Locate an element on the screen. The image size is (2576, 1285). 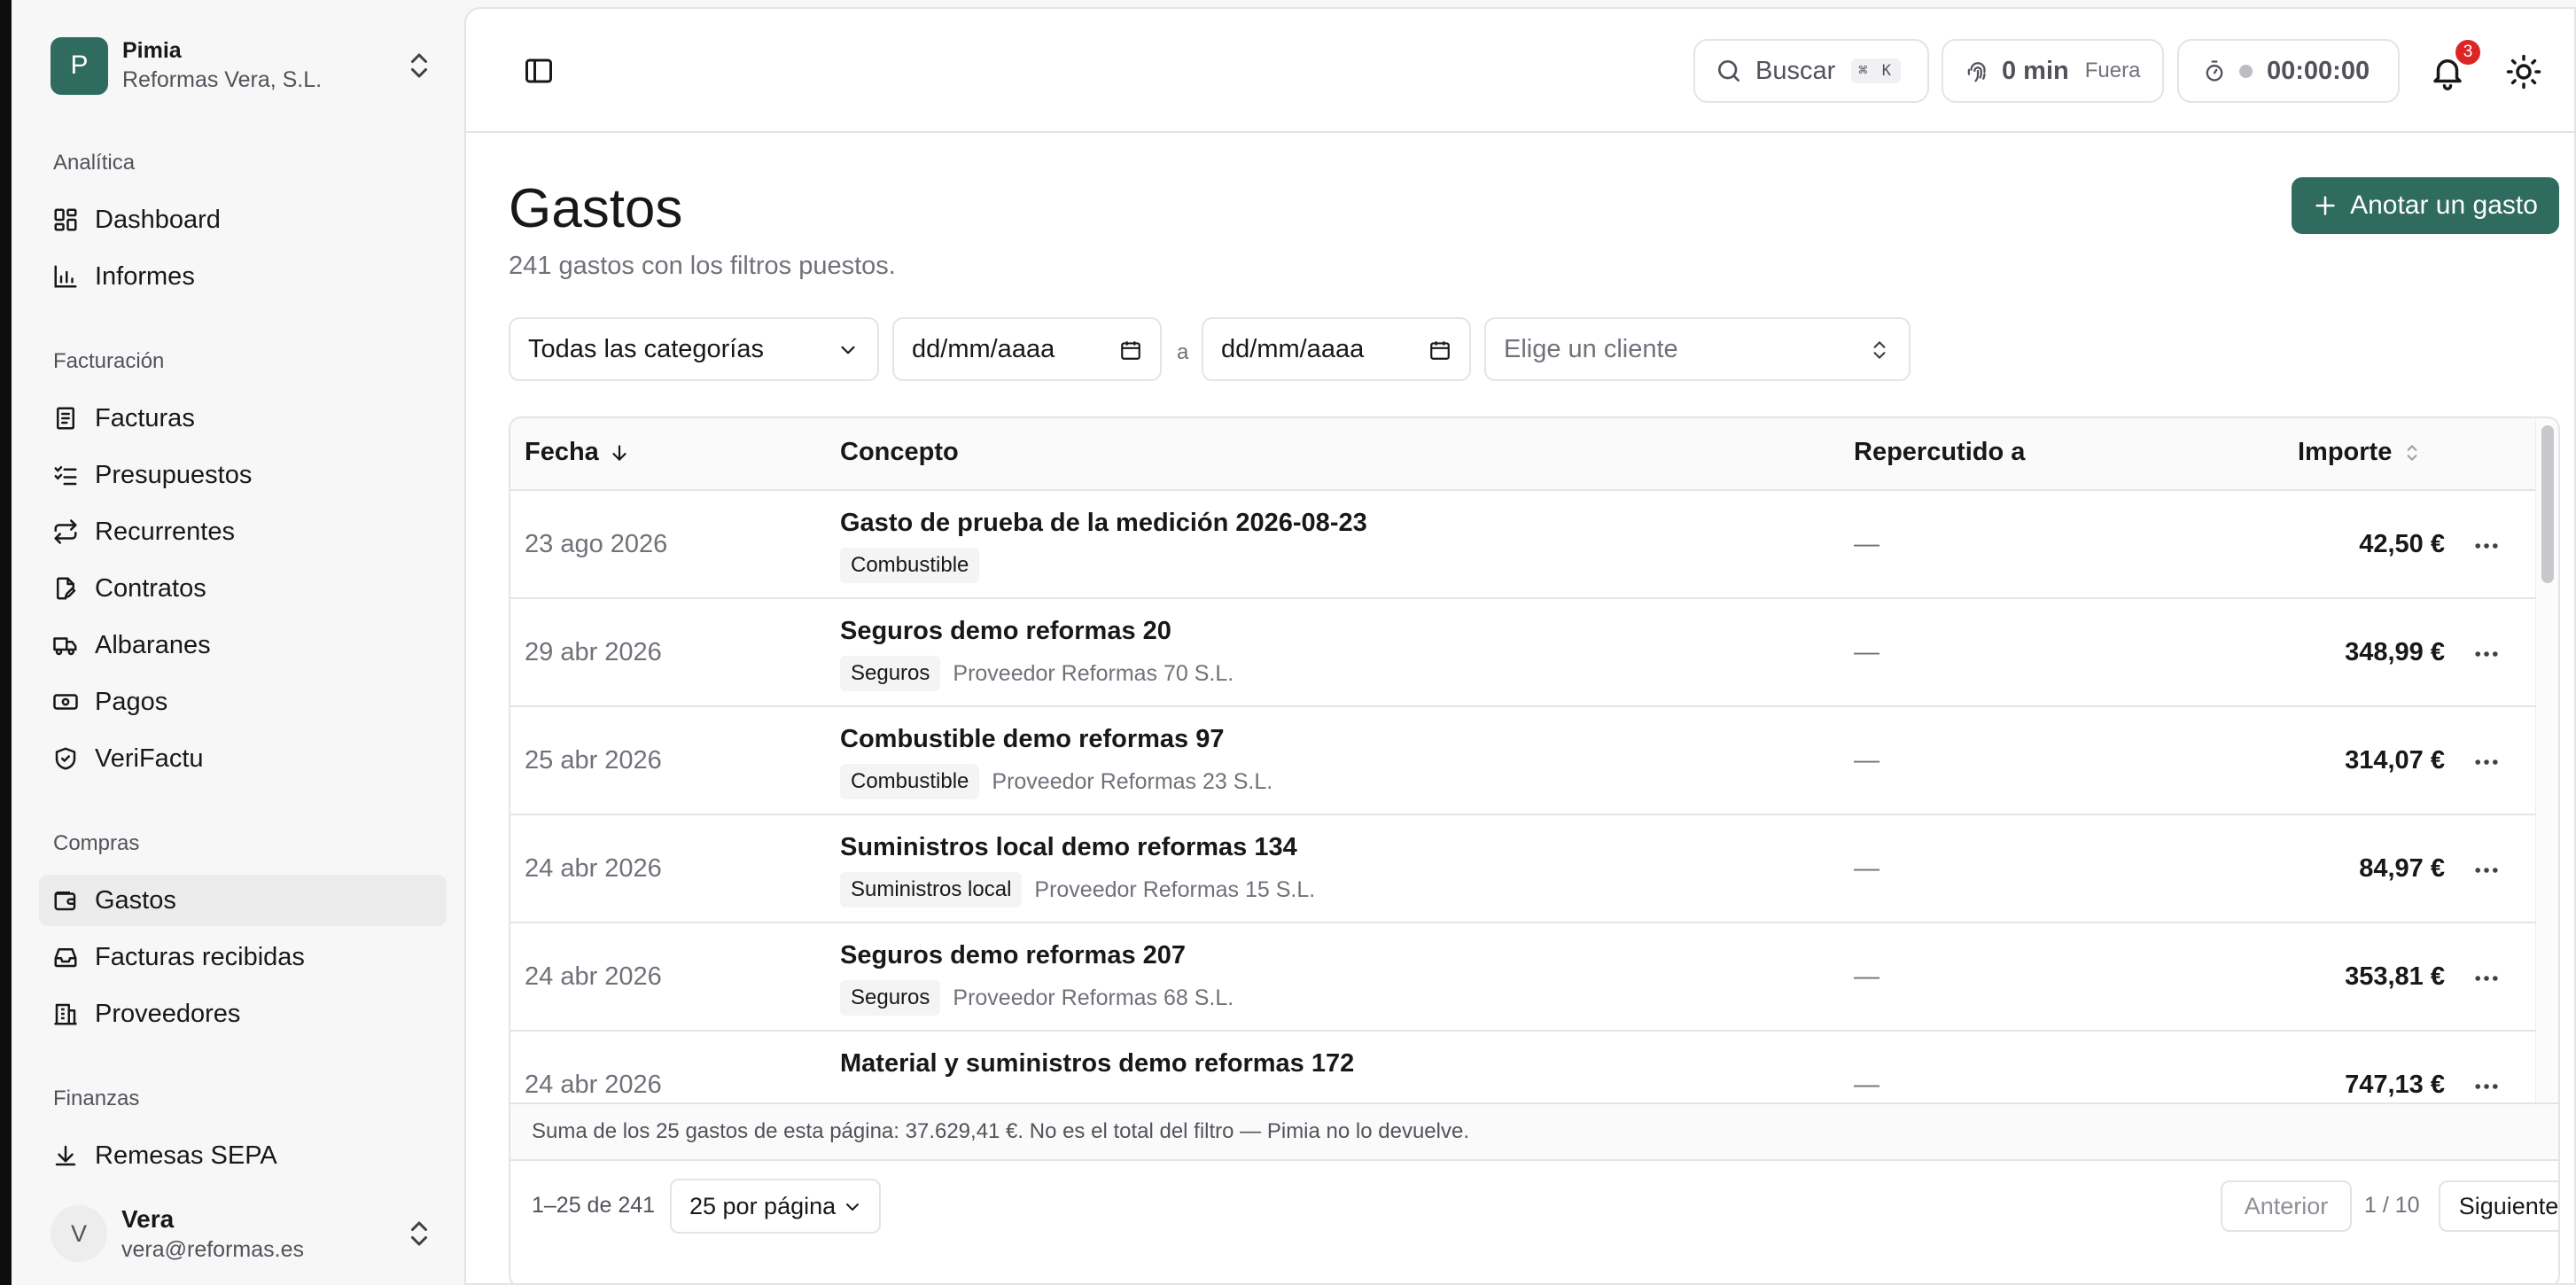
chevron-down-icon is located at coordinates (848, 350).